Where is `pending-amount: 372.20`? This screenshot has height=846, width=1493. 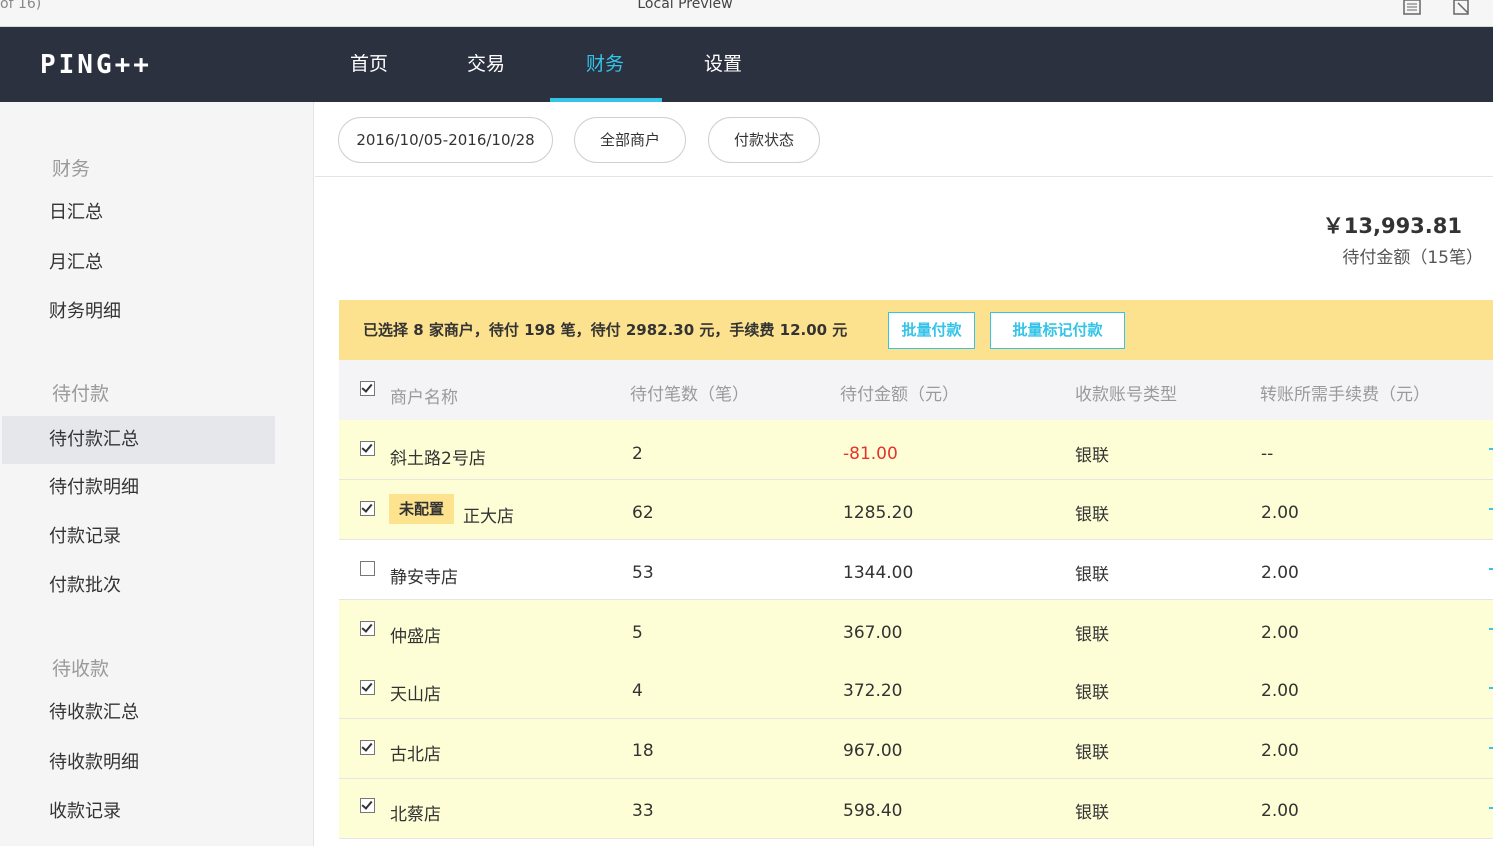 pending-amount: 372.20 is located at coordinates (873, 691).